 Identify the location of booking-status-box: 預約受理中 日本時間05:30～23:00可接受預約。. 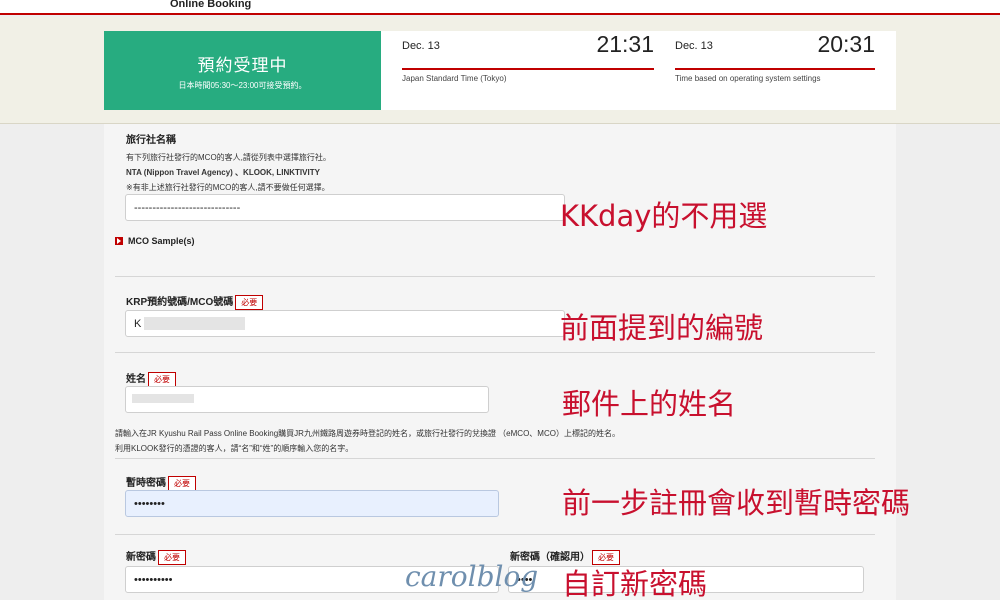
(242, 70).